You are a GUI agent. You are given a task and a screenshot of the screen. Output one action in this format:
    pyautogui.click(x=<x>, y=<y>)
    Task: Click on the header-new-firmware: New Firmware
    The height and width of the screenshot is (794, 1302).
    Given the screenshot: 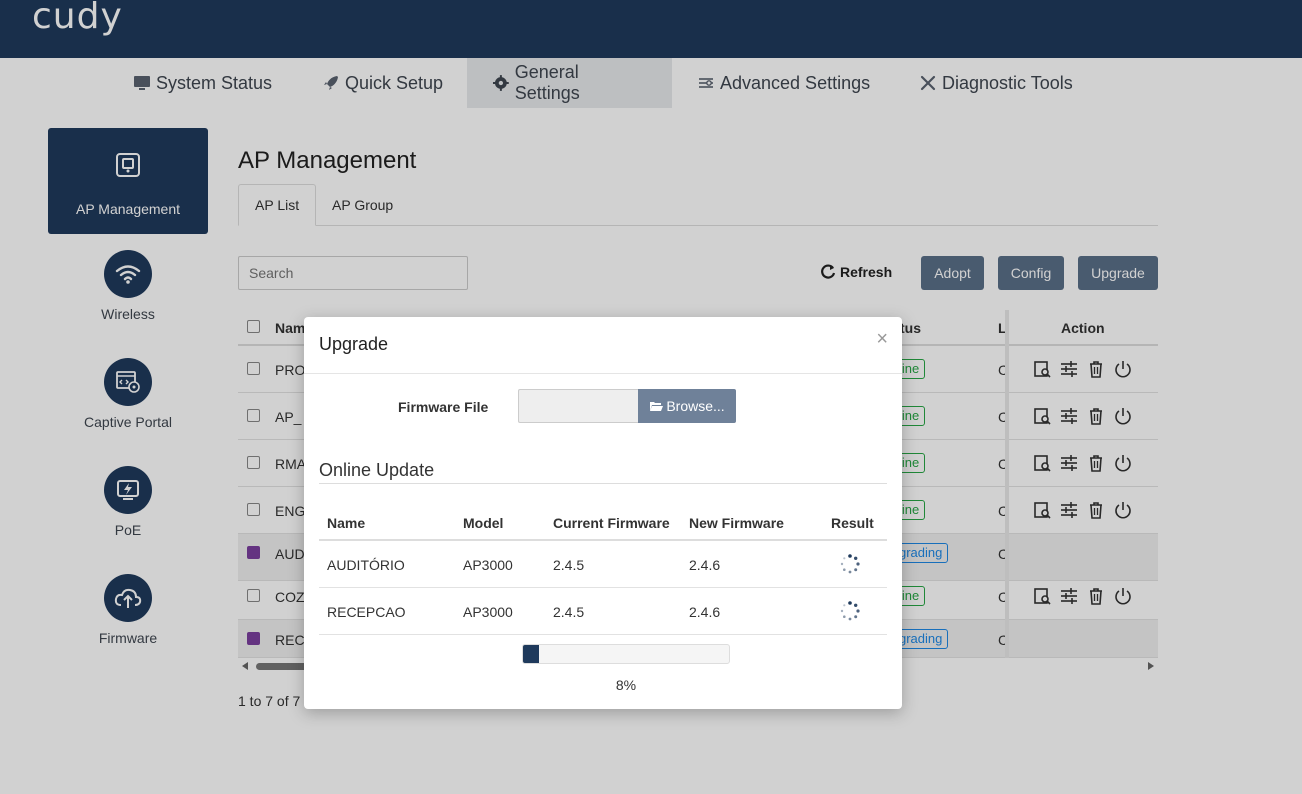 What is the action you would take?
    pyautogui.click(x=736, y=523)
    